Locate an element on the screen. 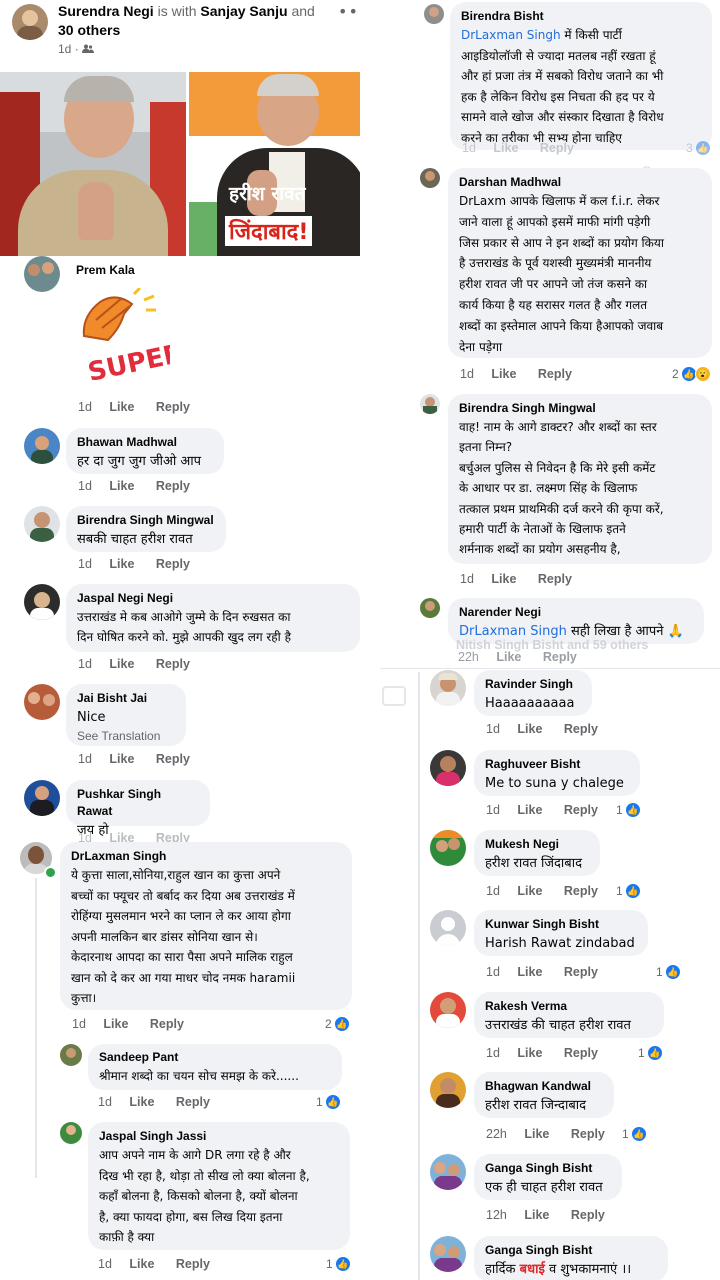  post-time: 1d is located at coordinates (64, 49).